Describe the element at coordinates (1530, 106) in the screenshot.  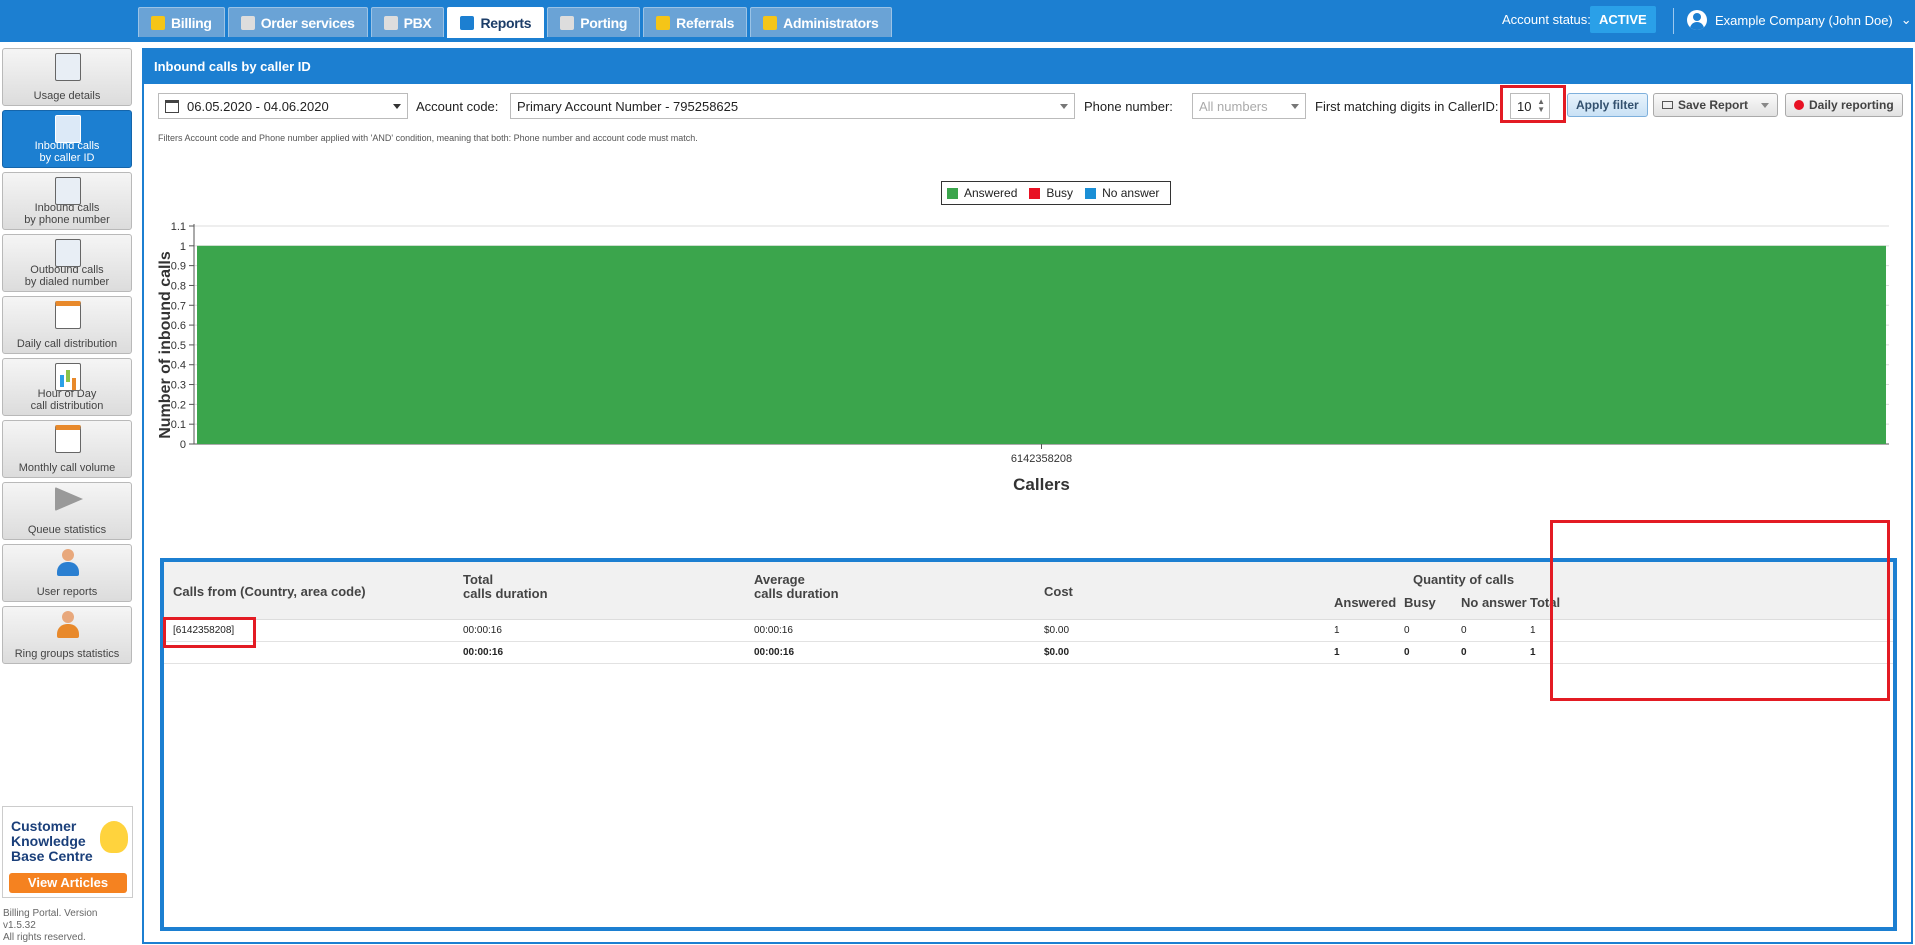
I see `matching-digits-input: 10 ▲ ▼` at that location.